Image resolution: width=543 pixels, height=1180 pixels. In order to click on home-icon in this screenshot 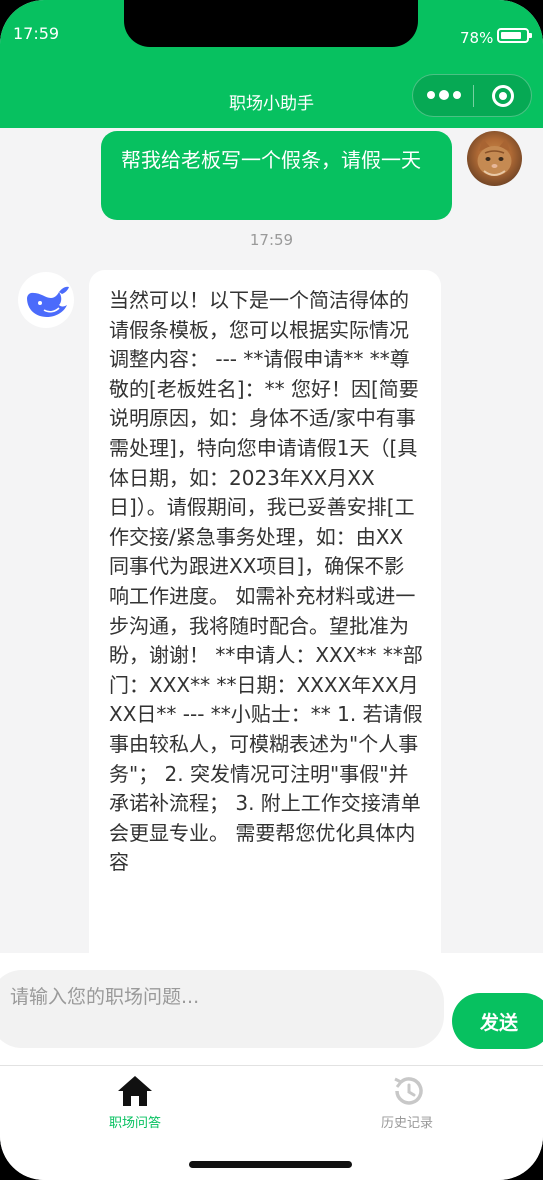, I will do `click(135, 1091)`.